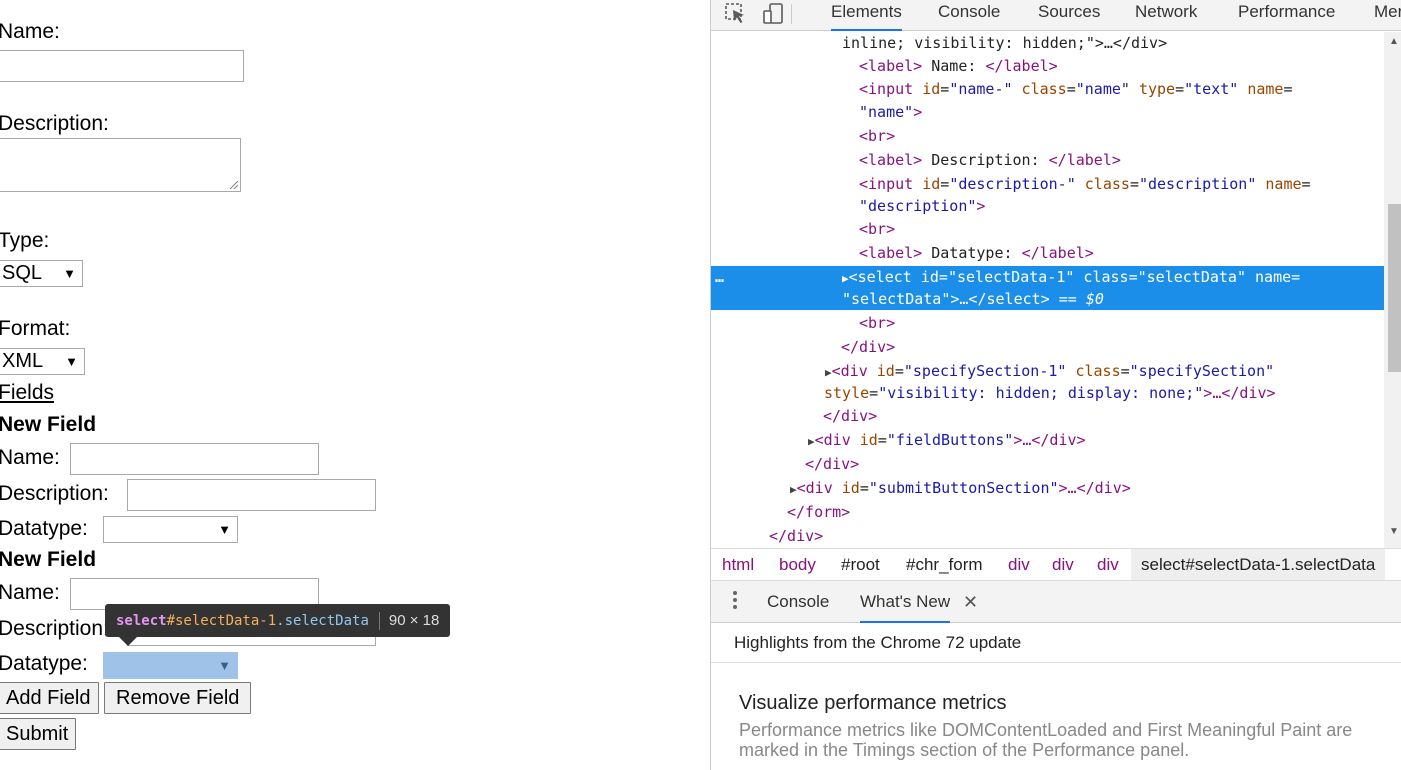 This screenshot has width=1401, height=770. What do you see at coordinates (1166, 15) in the screenshot?
I see `tab-network: Network` at bounding box center [1166, 15].